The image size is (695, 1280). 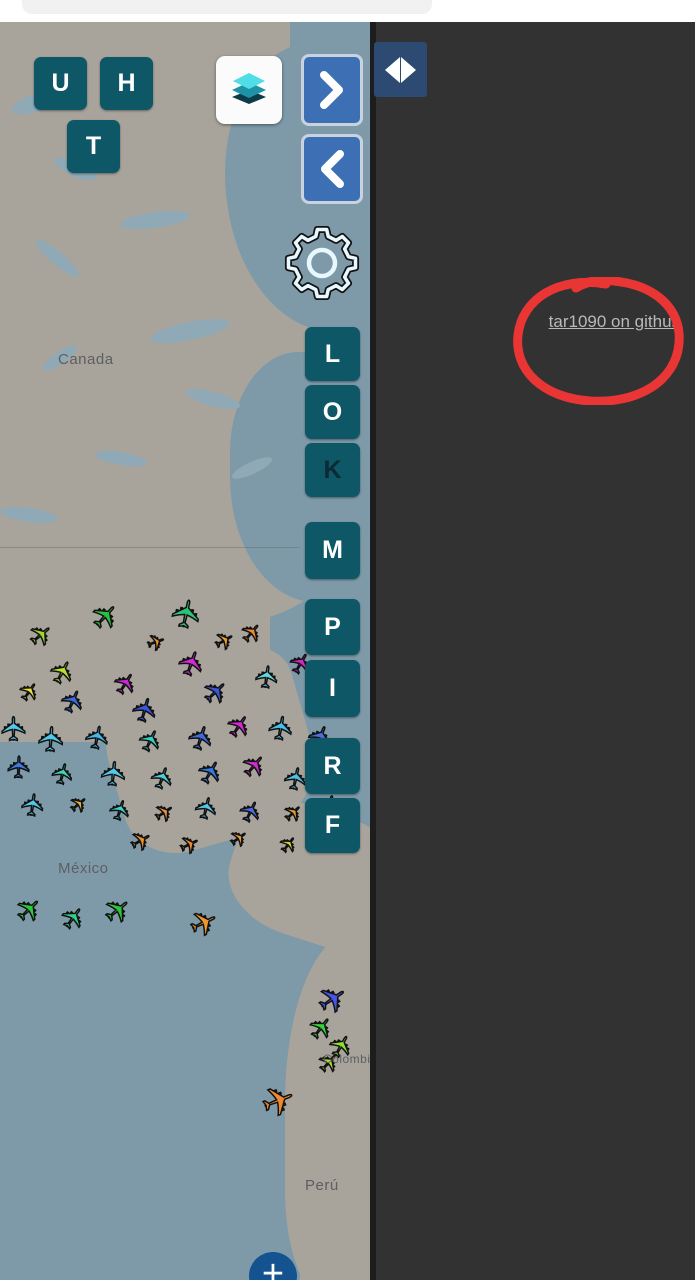 I want to click on chevron-left-icon, so click(x=332, y=169).